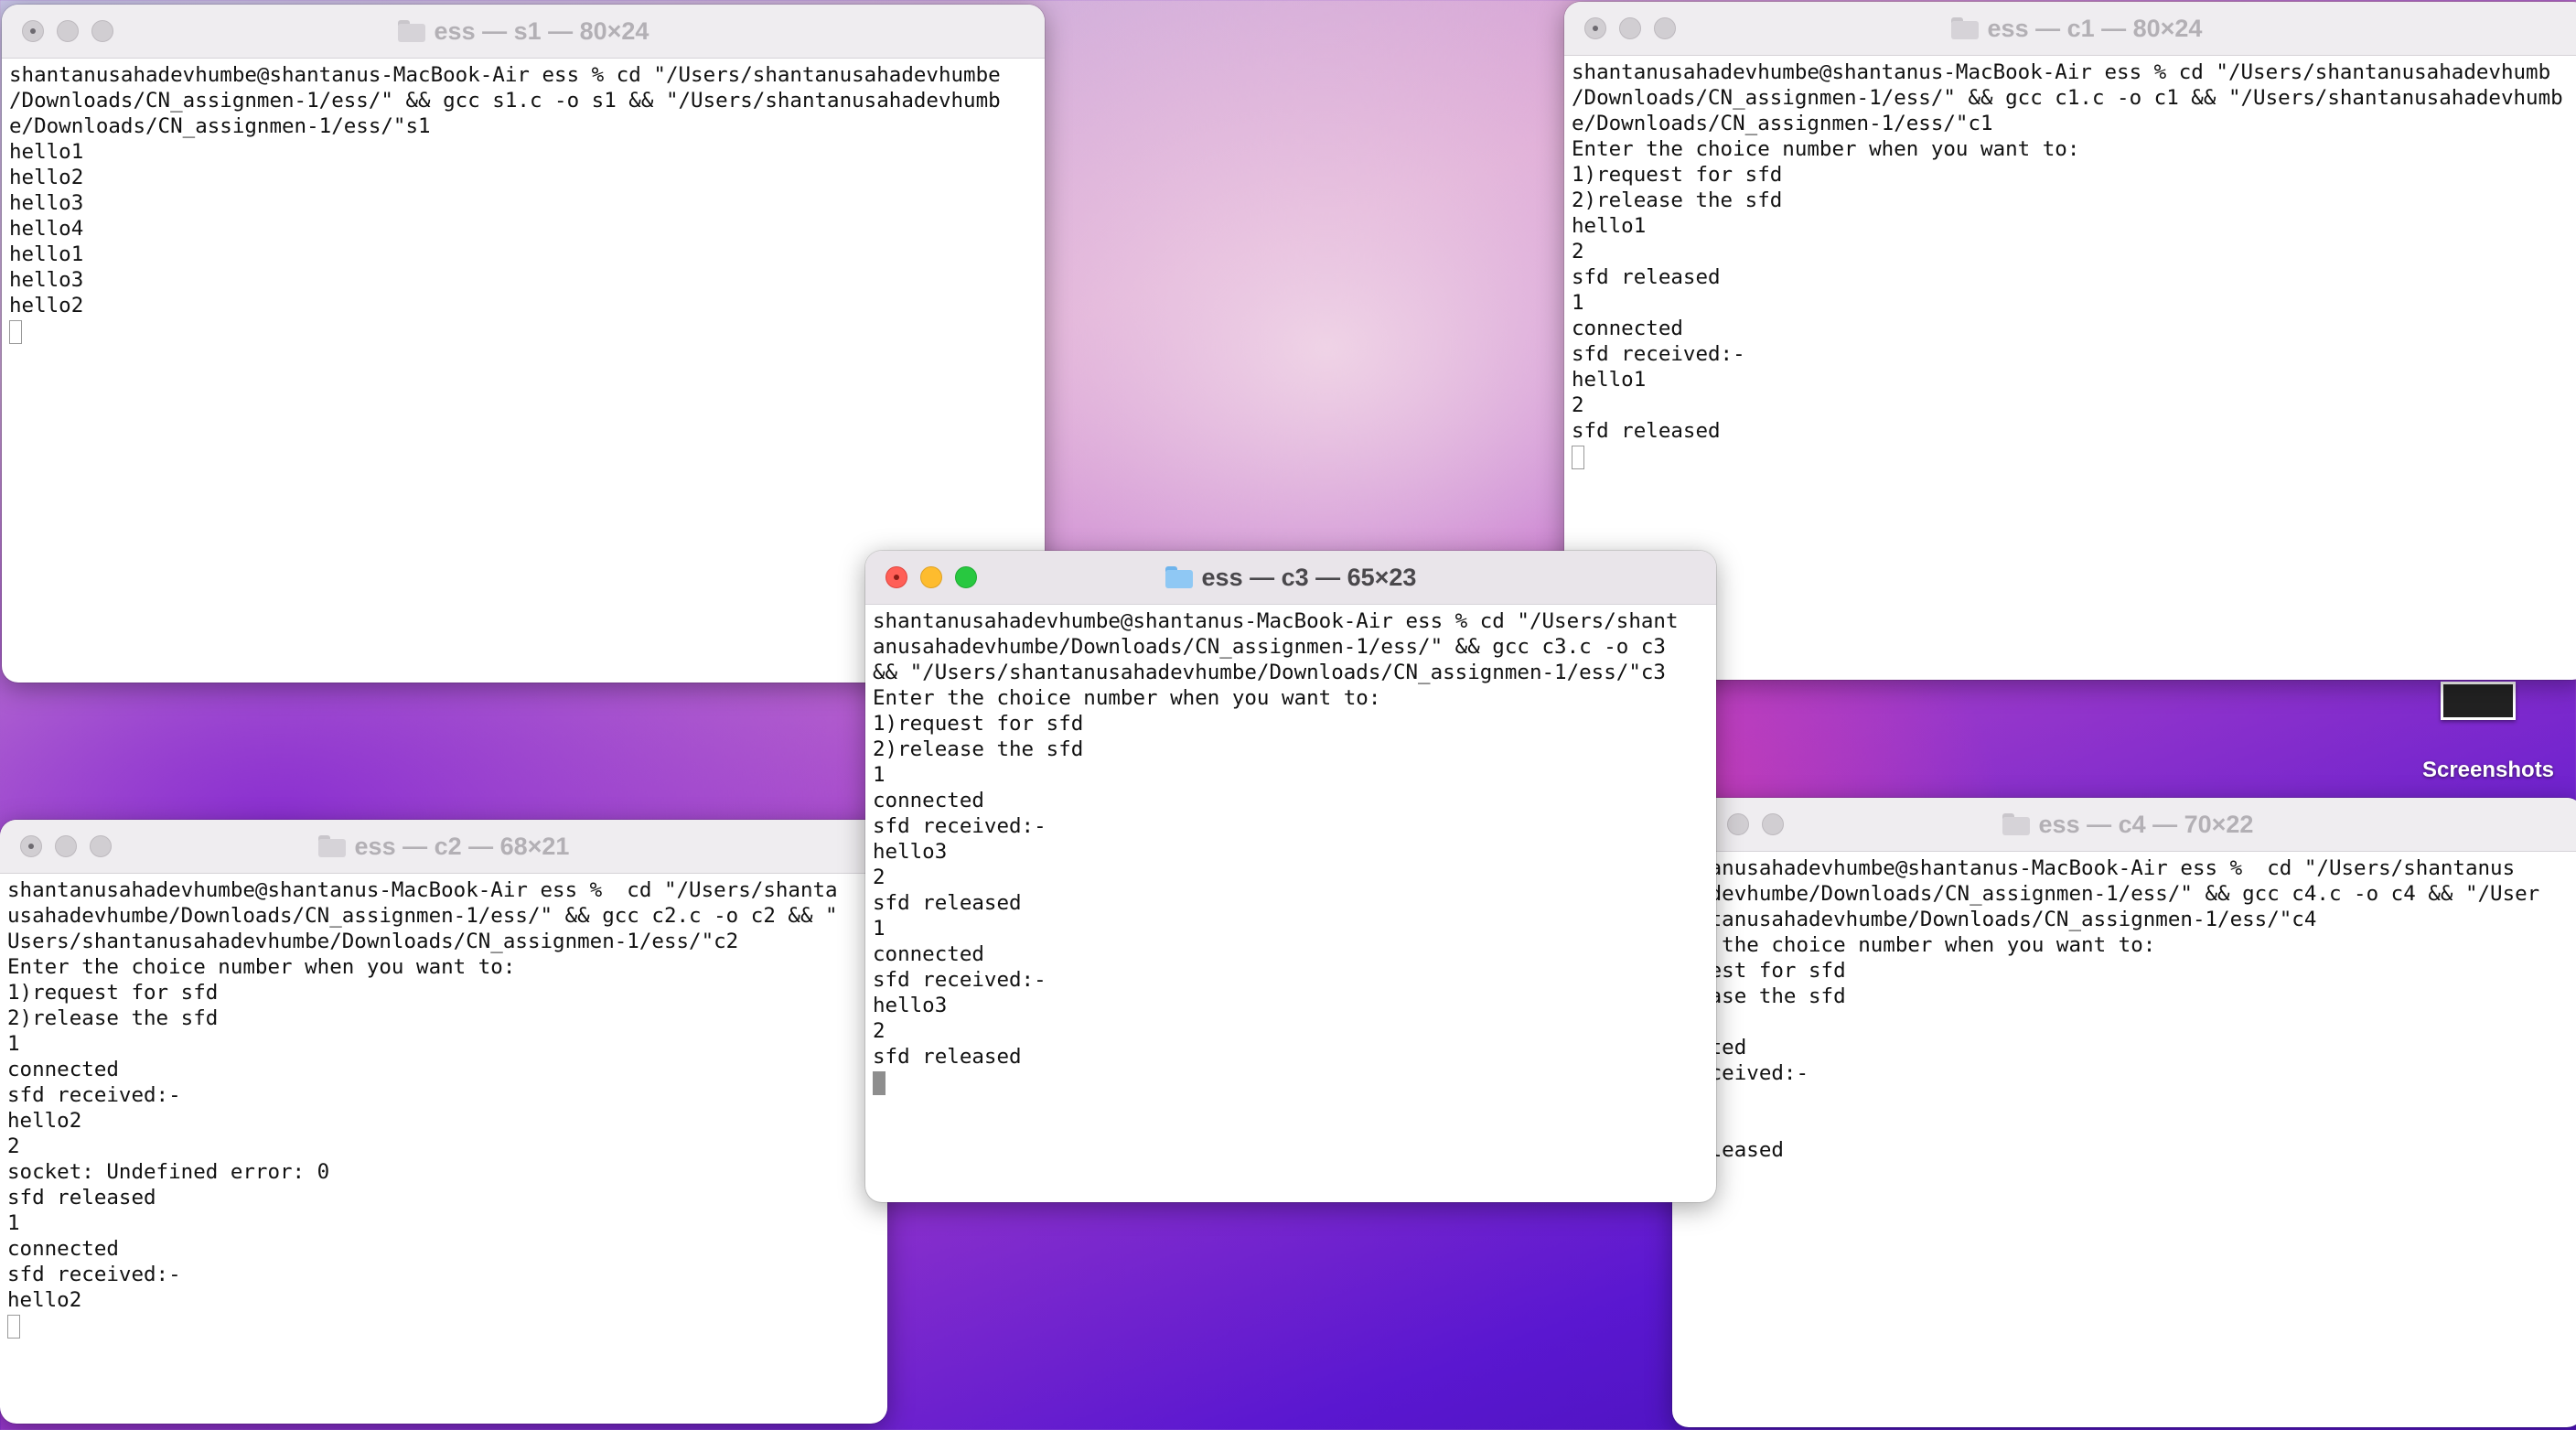 This screenshot has width=2576, height=1430. What do you see at coordinates (1291, 578) in the screenshot?
I see `titlebar: ess — c3 — 65×23` at bounding box center [1291, 578].